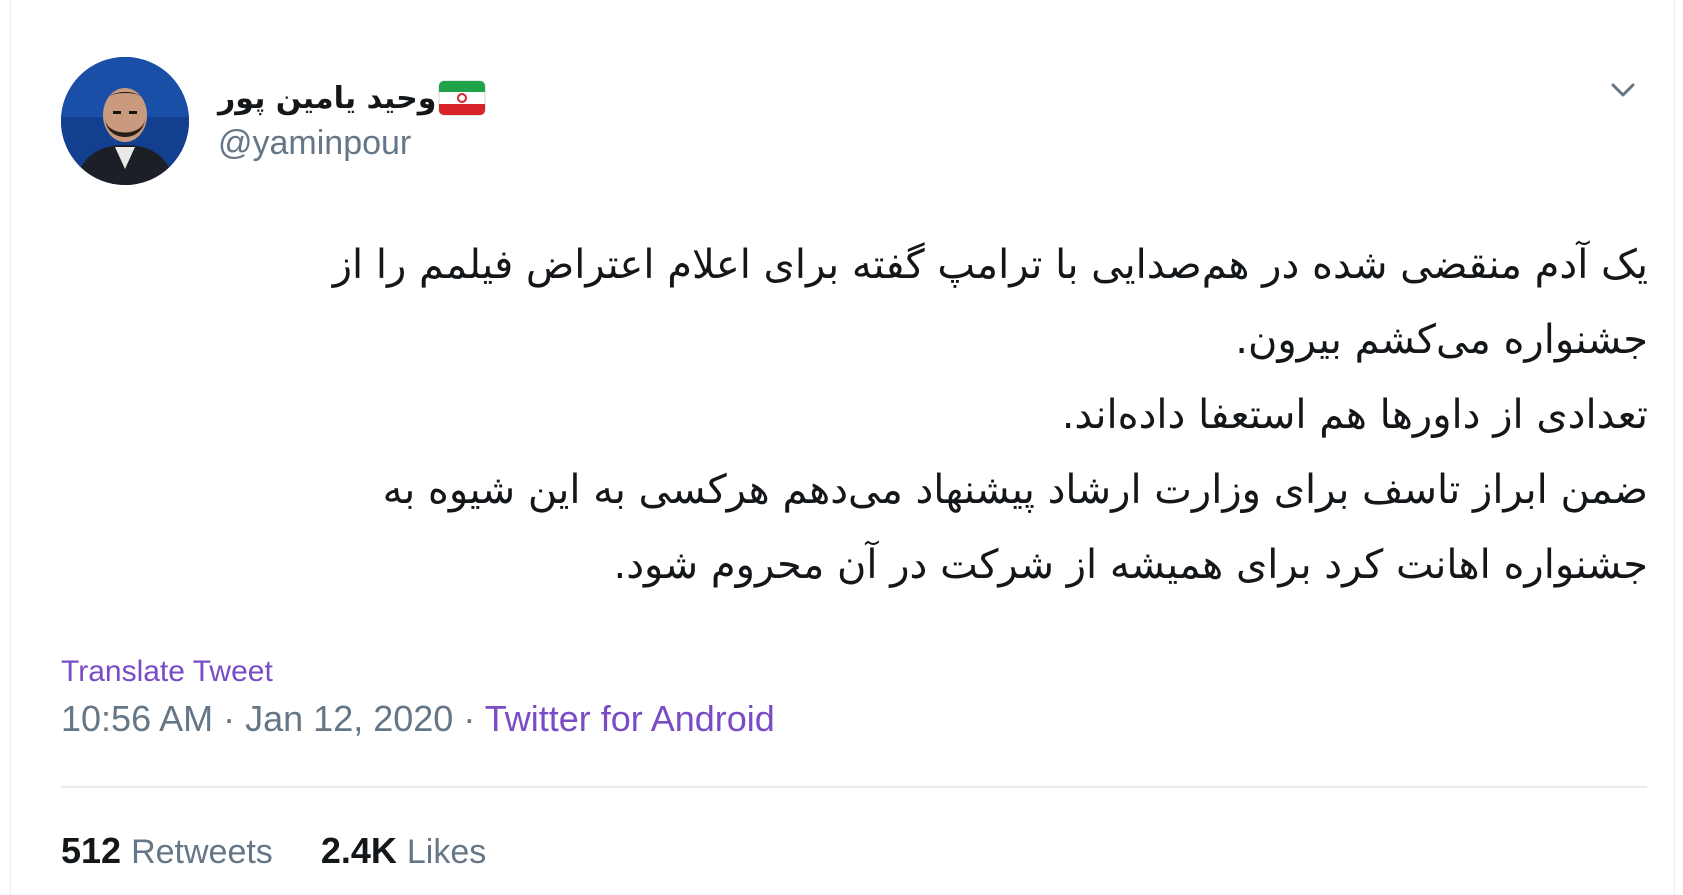 This screenshot has width=1683, height=895. I want to click on tweet-date: Jan 12, 2020, so click(349, 718).